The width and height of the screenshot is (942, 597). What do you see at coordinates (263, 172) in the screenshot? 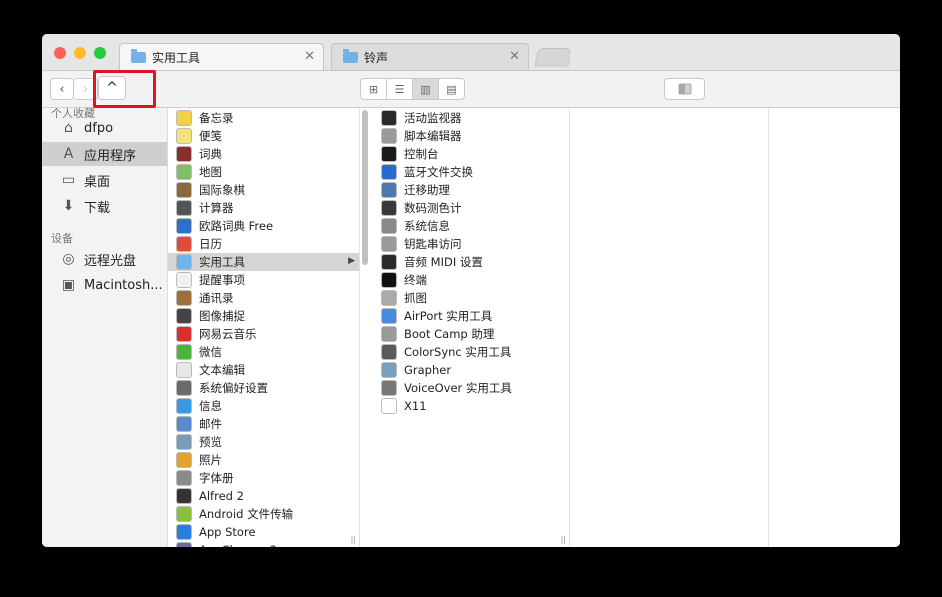
I see `list-item: 地图` at bounding box center [263, 172].